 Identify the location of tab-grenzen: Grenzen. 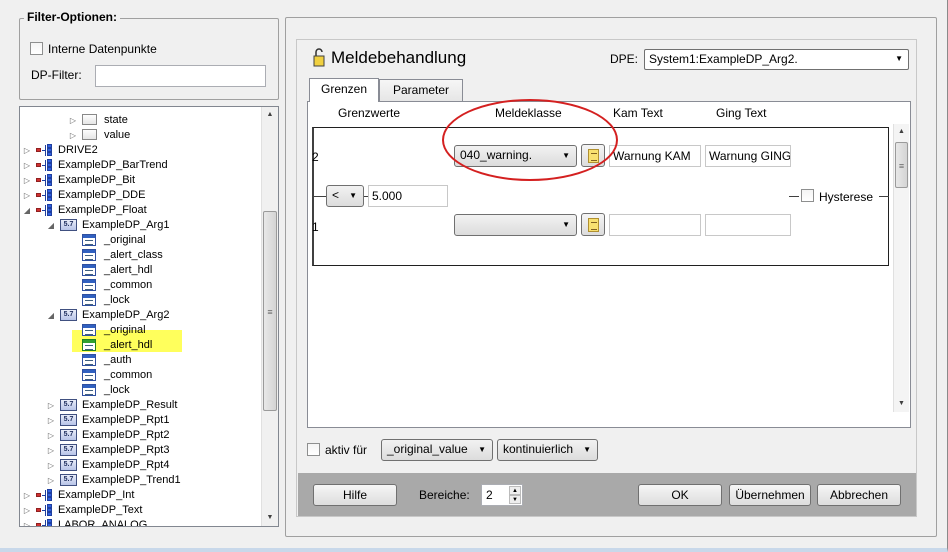
(344, 90).